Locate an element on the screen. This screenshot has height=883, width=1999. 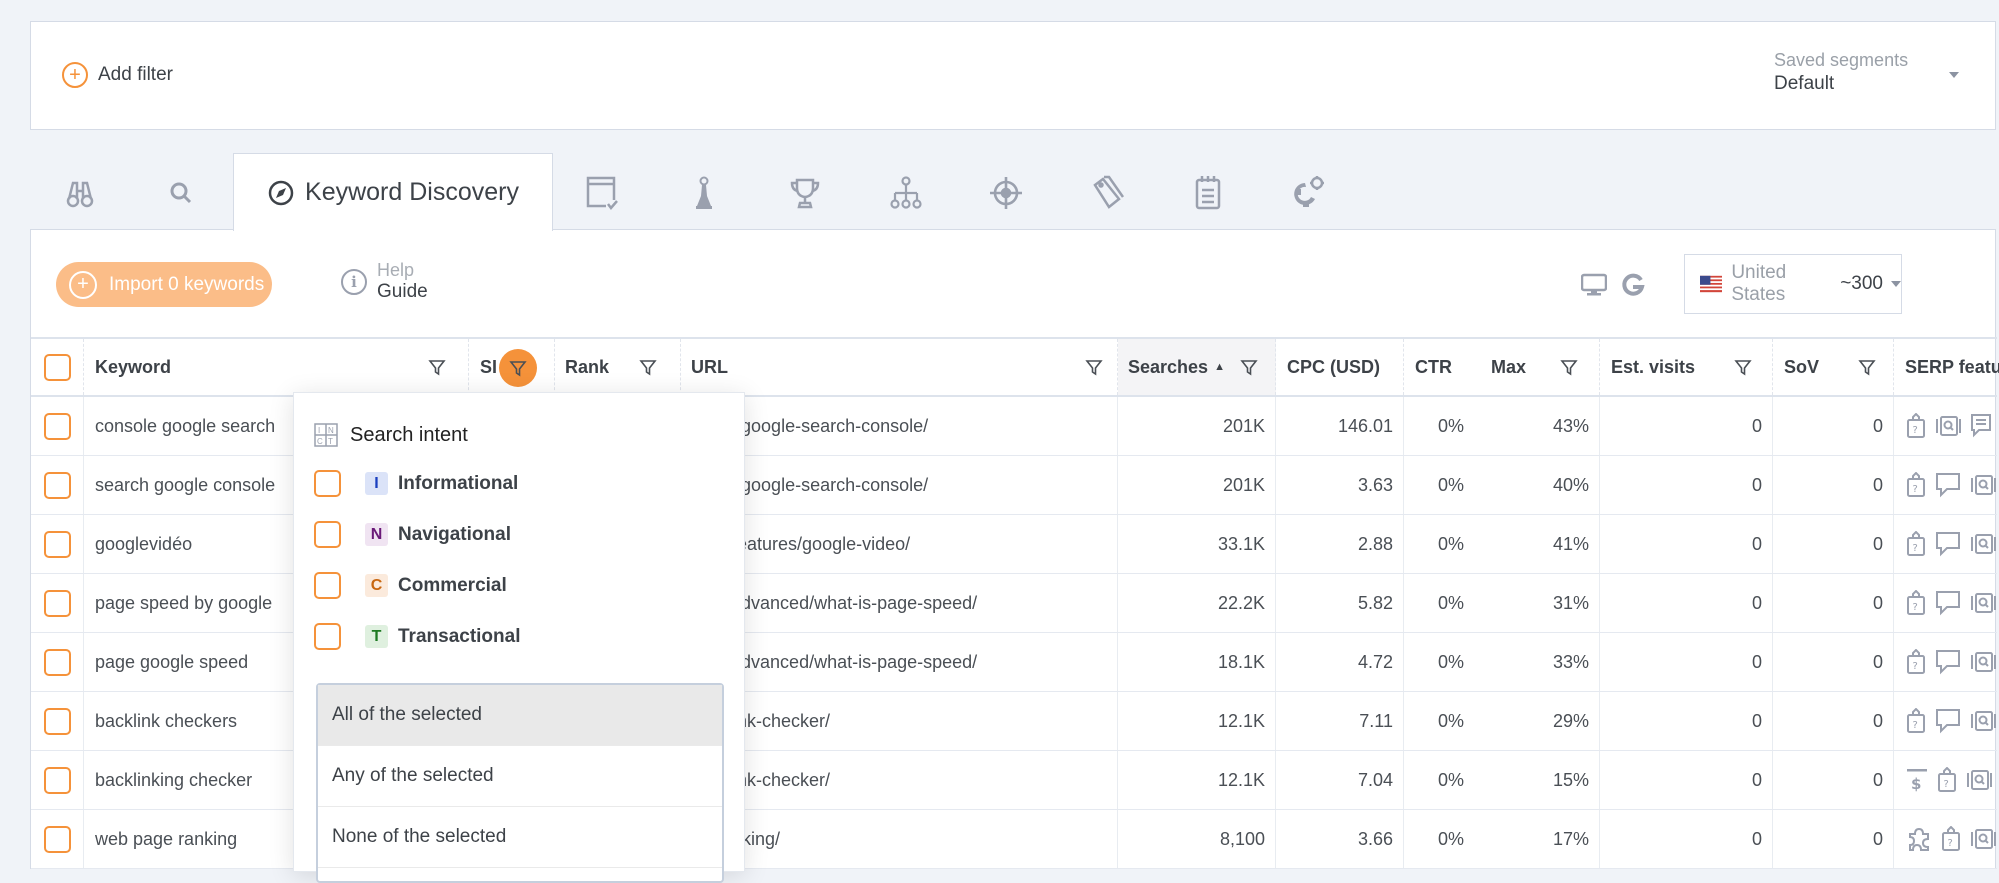
tab-binoculars is located at coordinates (80, 193).